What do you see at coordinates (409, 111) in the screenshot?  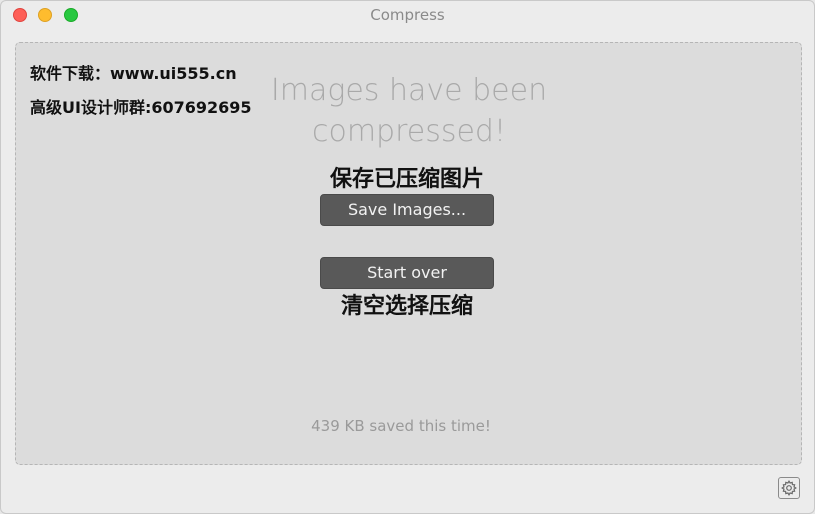 I see `status-headline: Images have been compressed!` at bounding box center [409, 111].